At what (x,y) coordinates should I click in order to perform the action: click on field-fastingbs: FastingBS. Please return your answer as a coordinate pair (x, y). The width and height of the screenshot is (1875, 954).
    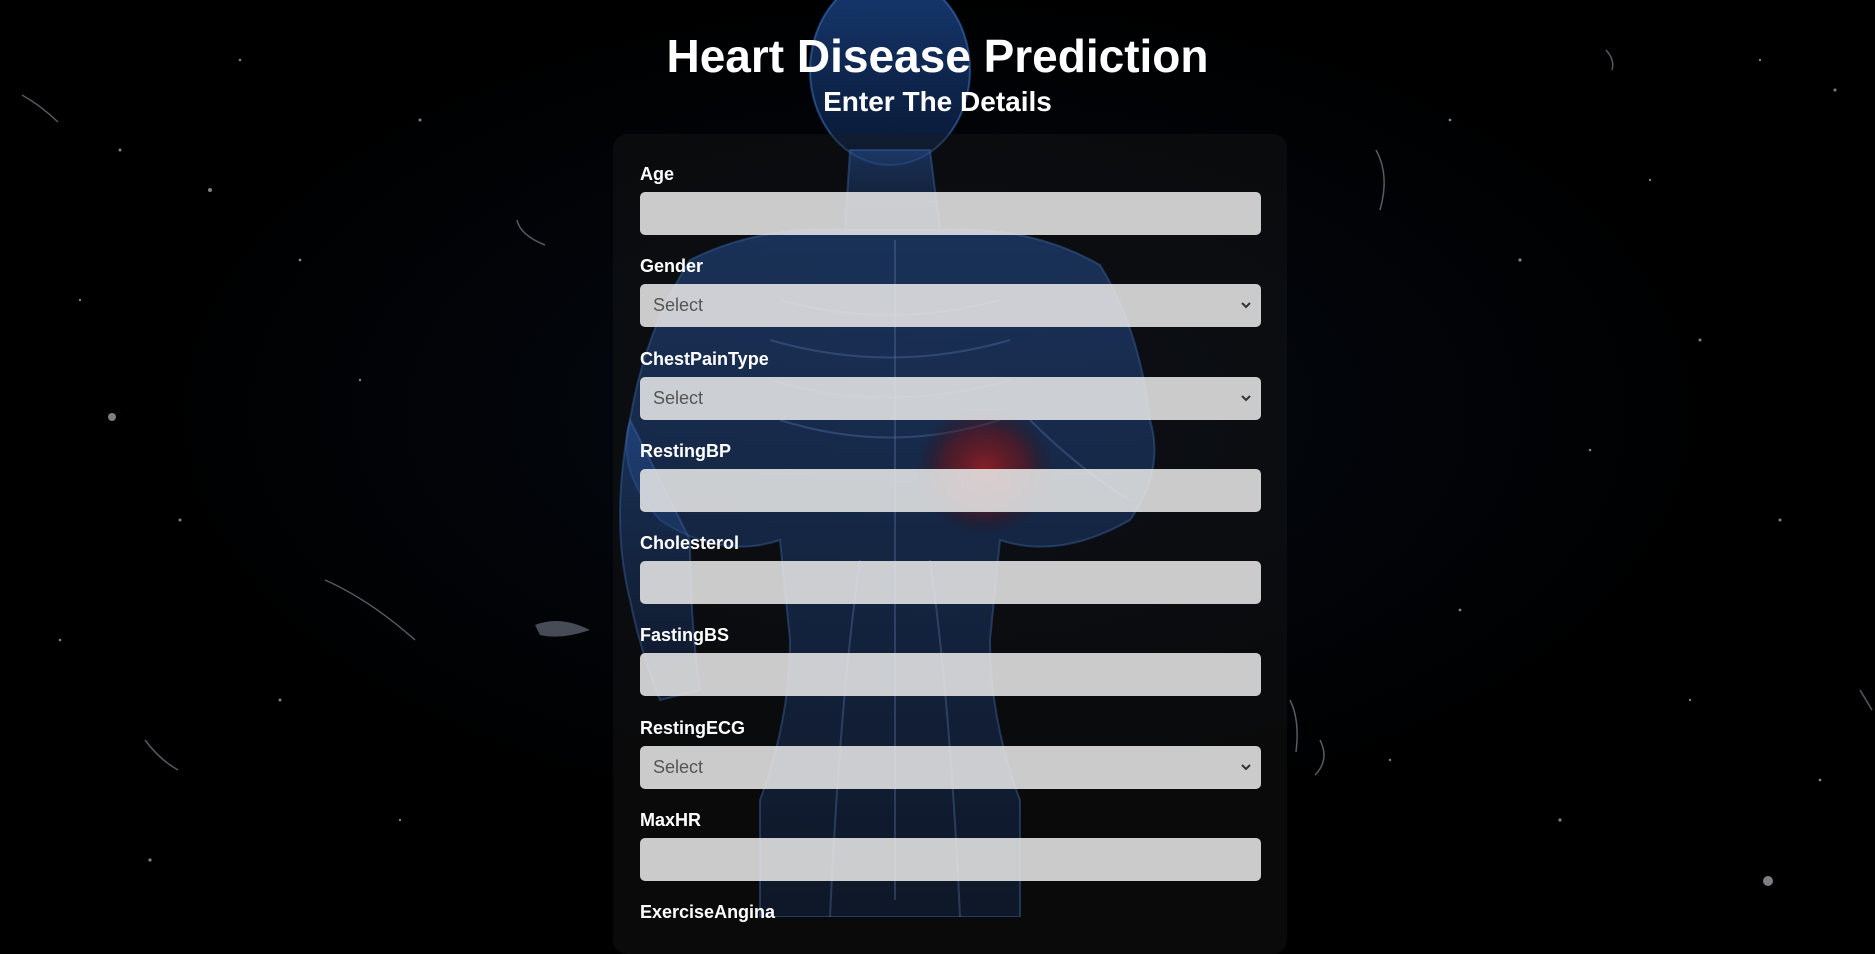
    Looking at the image, I should click on (950, 660).